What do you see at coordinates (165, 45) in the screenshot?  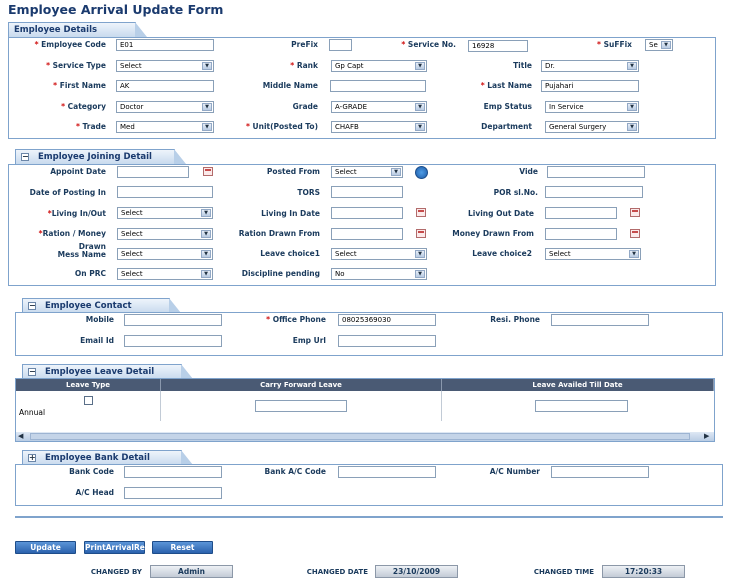 I see `employee-code-input: E01` at bounding box center [165, 45].